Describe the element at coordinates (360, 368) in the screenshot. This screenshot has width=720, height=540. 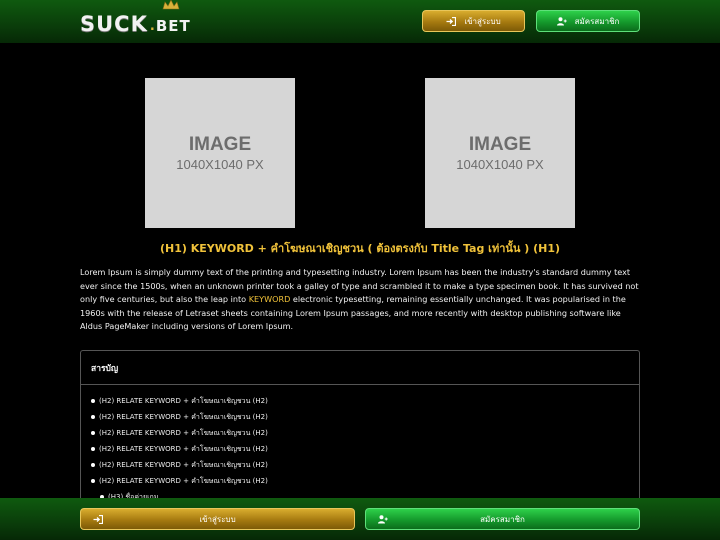
I see `toc-title: สารบัญ` at that location.